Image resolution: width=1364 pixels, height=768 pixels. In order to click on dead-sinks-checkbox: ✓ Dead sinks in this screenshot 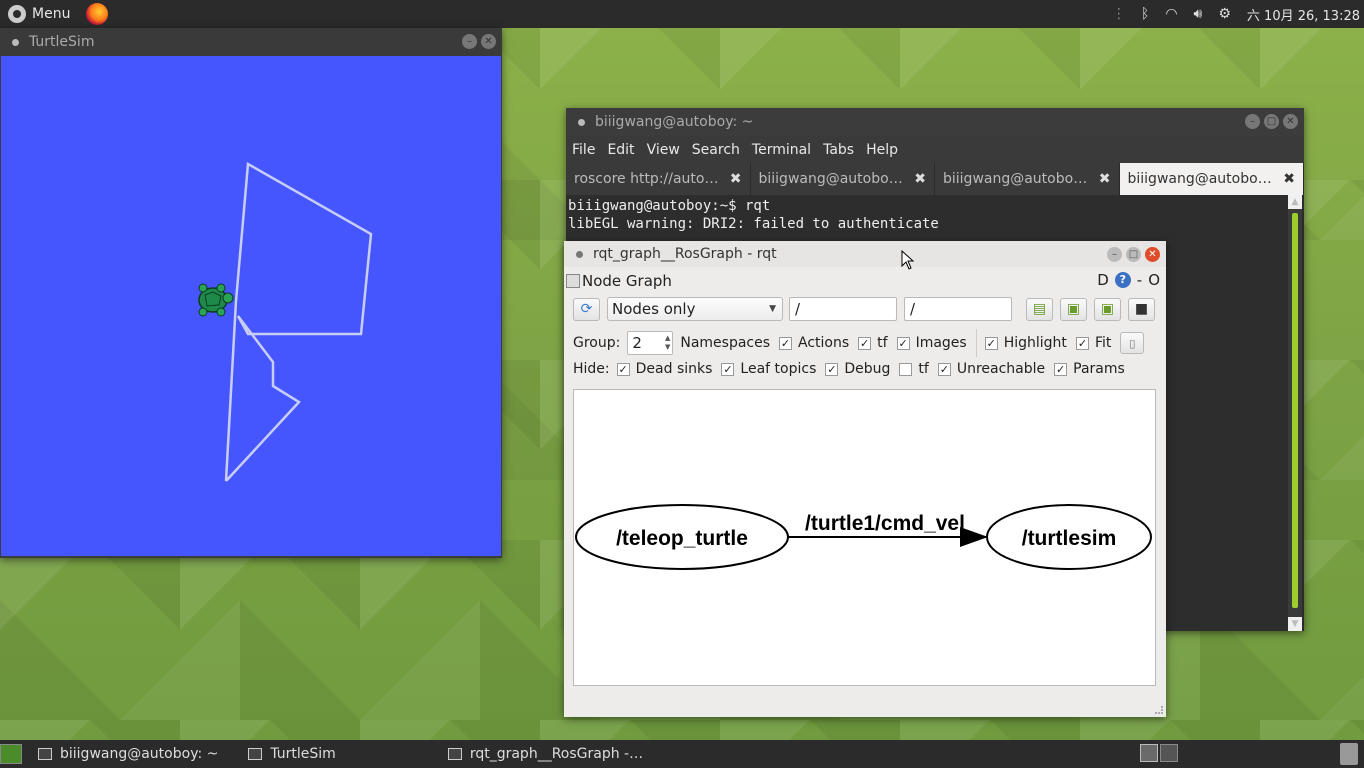, I will do `click(664, 369)`.